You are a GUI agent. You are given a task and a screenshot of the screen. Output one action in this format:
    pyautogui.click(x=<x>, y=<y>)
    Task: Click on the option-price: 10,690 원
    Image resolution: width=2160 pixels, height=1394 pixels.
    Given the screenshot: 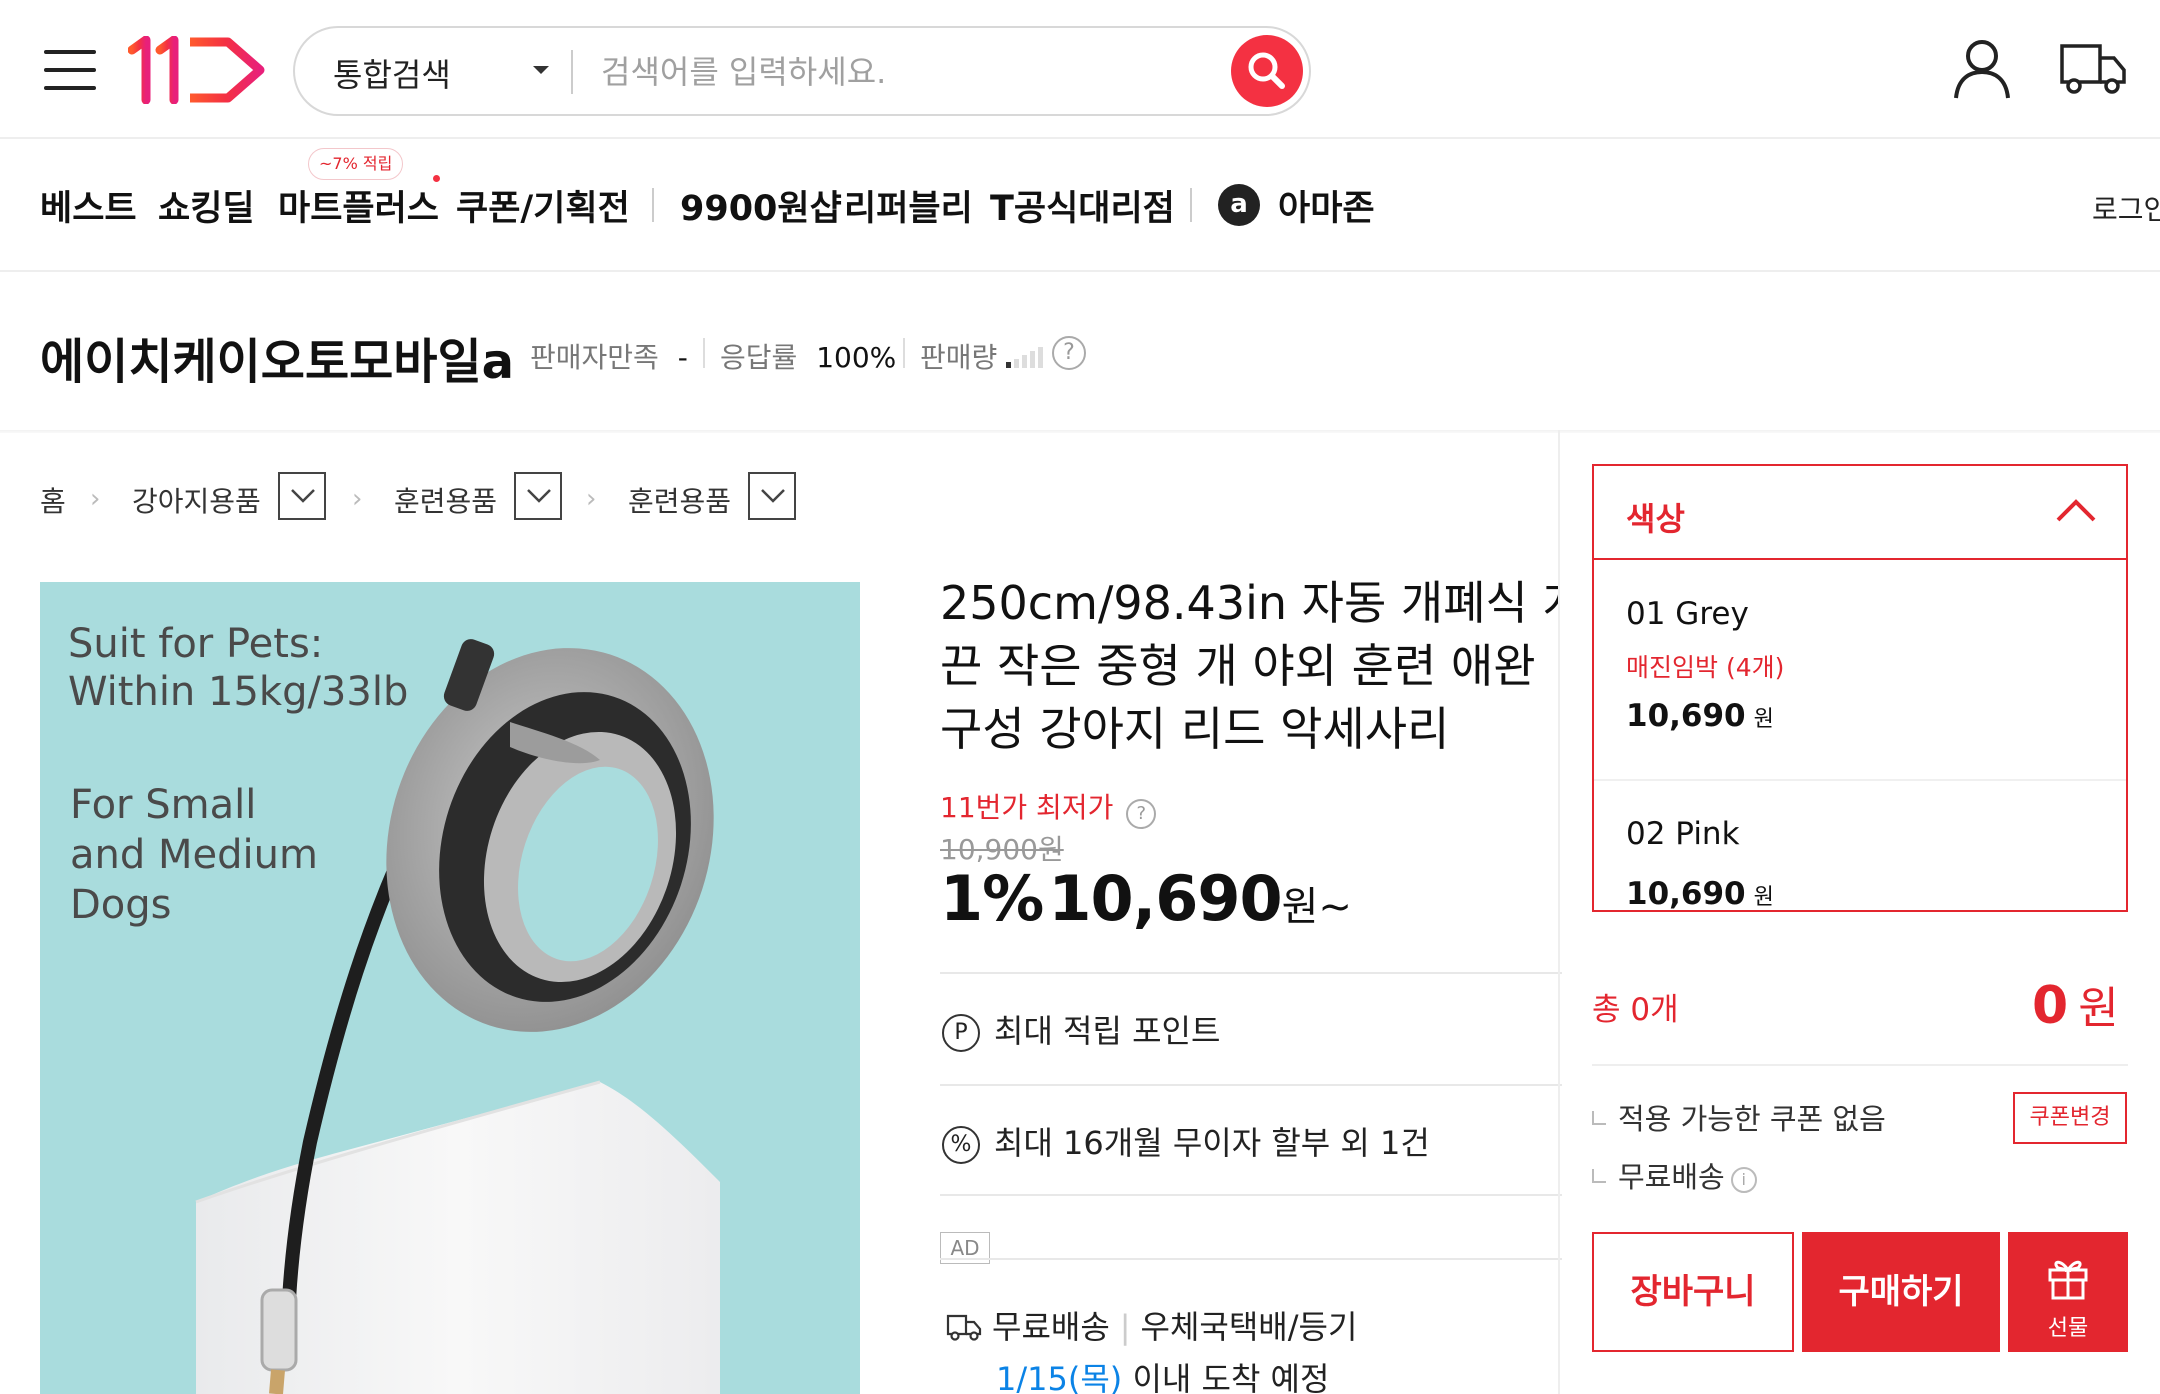 What is the action you would take?
    pyautogui.click(x=1700, y=894)
    